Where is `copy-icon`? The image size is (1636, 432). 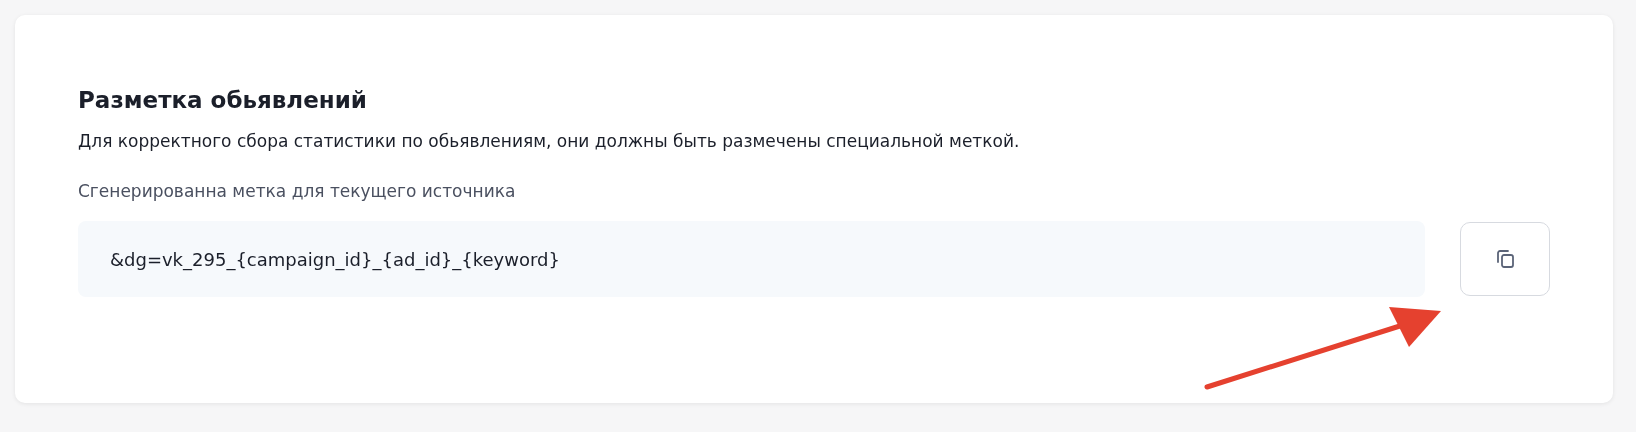 copy-icon is located at coordinates (1505, 259).